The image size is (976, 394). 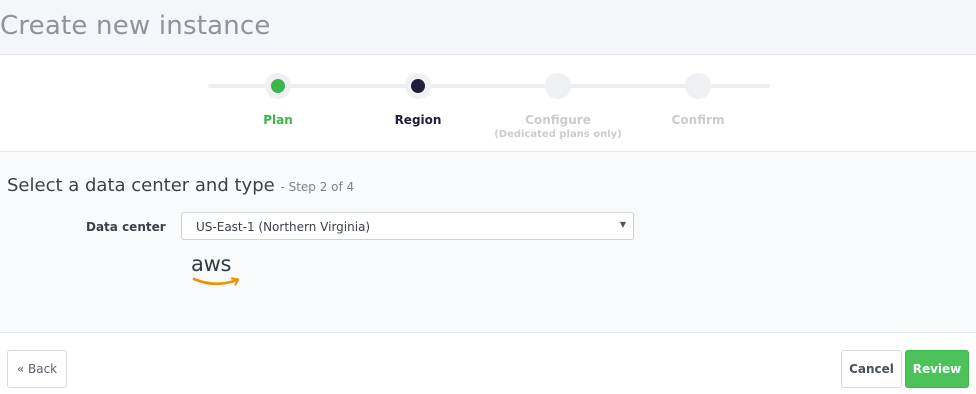 What do you see at coordinates (698, 120) in the screenshot?
I see `step-confirm-label: Confirm` at bounding box center [698, 120].